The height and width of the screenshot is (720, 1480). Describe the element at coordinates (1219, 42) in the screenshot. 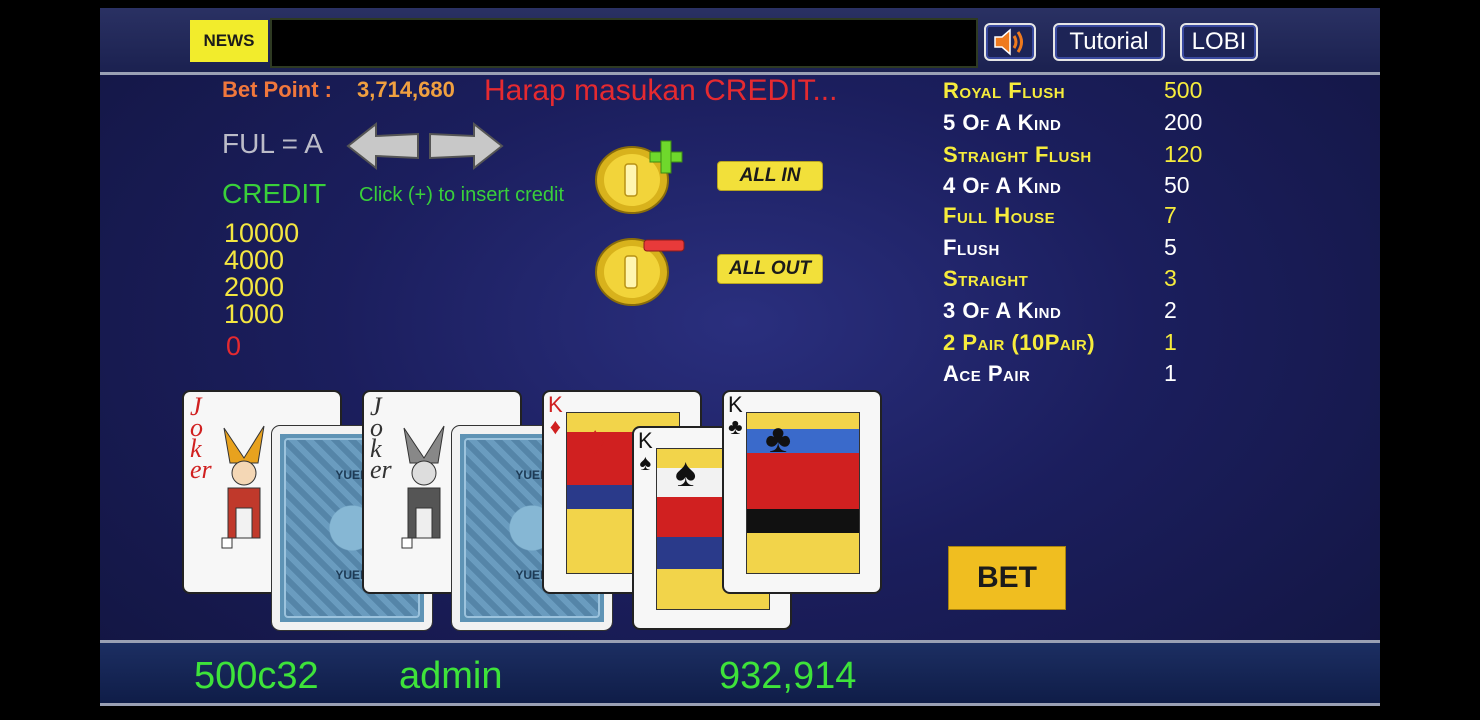

I see `lobby-button: LOBI` at that location.